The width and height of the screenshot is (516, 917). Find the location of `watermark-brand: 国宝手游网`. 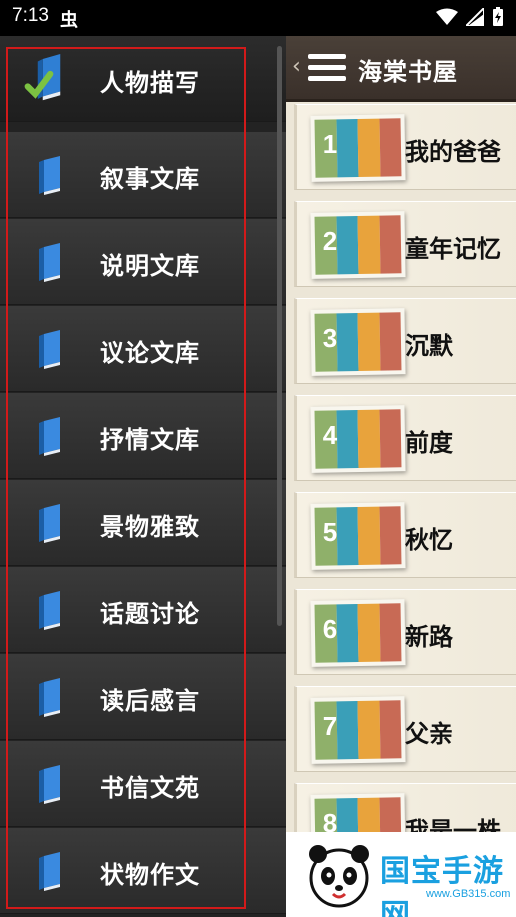

watermark-brand: 国宝手游网 is located at coordinates (442, 885).